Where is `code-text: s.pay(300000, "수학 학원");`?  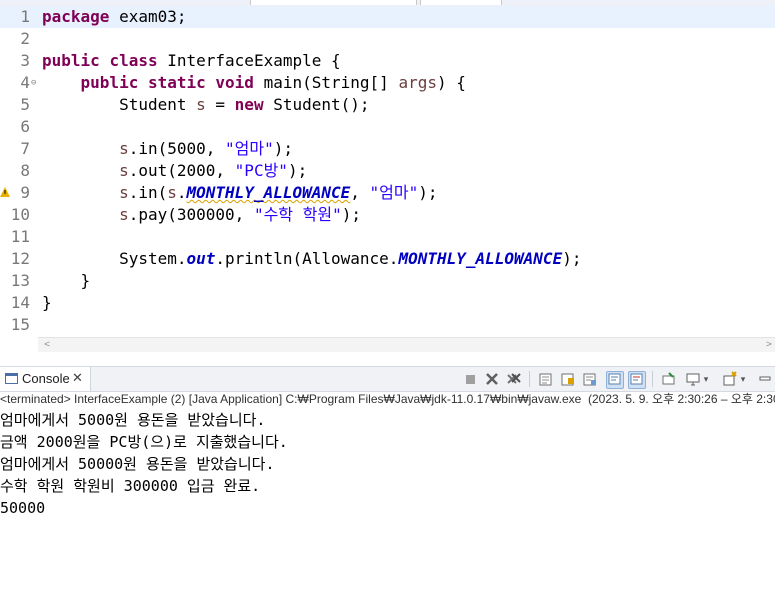 code-text: s.pay(300000, "수학 학원"); is located at coordinates (201, 215).